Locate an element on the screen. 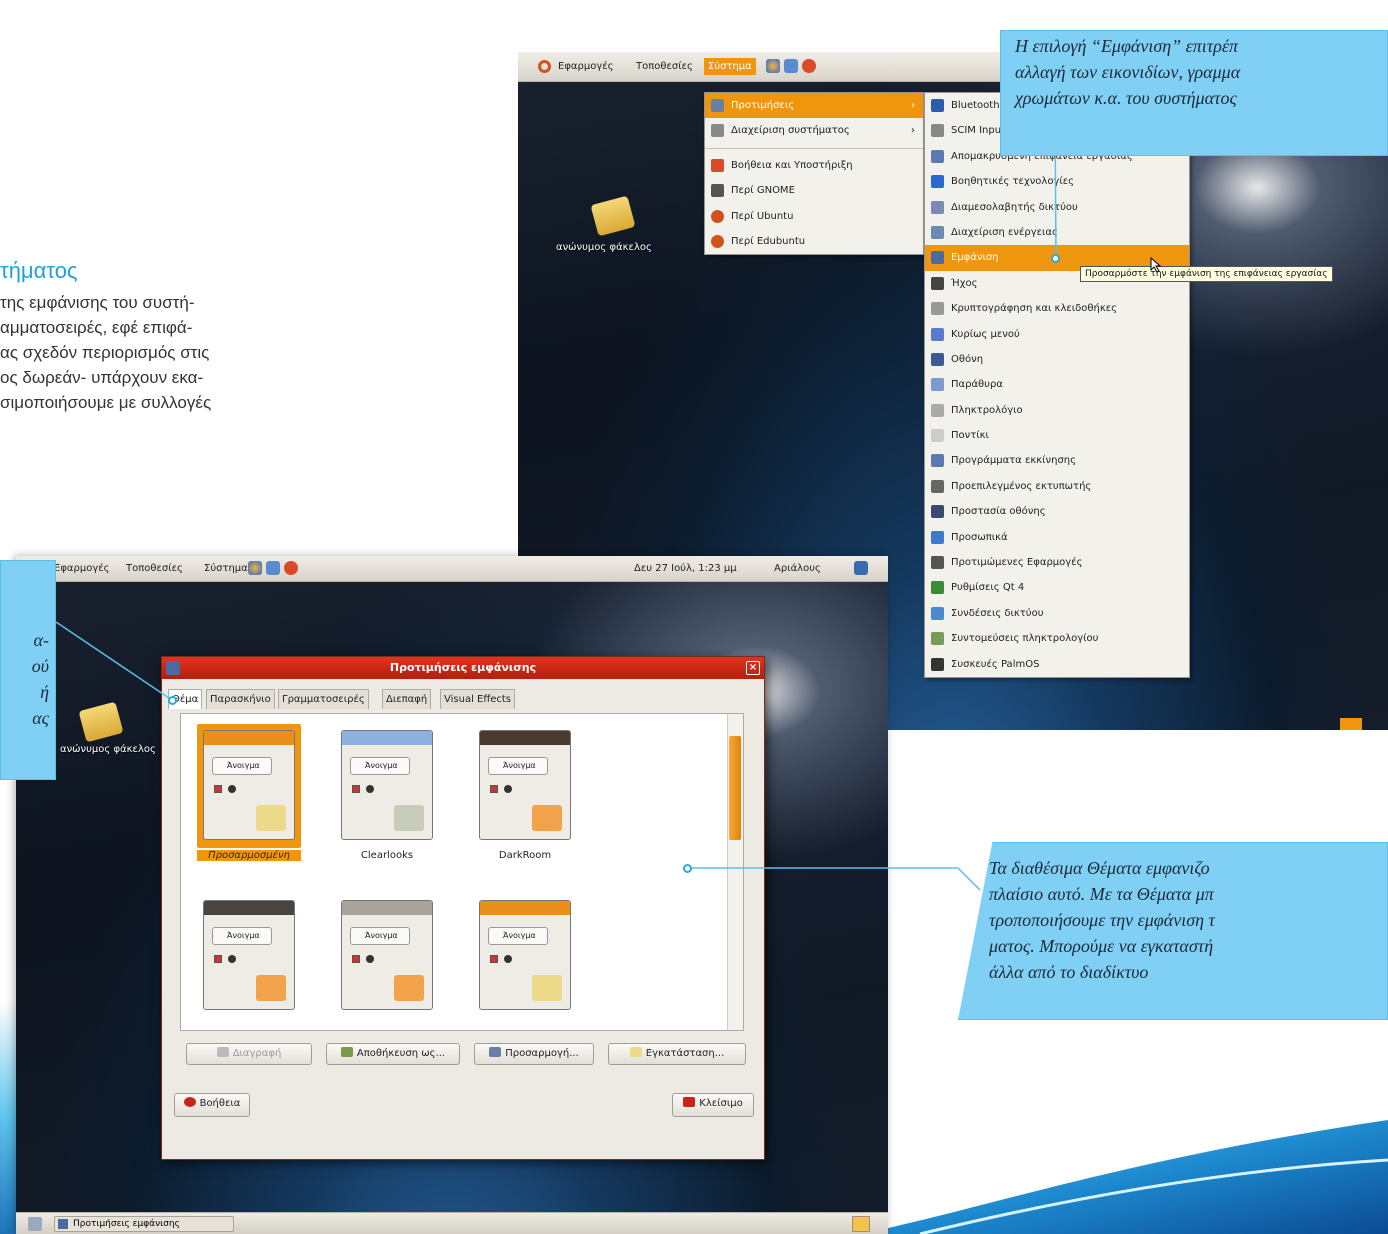 This screenshot has height=1234, width=1388. menu-item-help: Βοήθεια και Υποστήριξη is located at coordinates (814, 165).